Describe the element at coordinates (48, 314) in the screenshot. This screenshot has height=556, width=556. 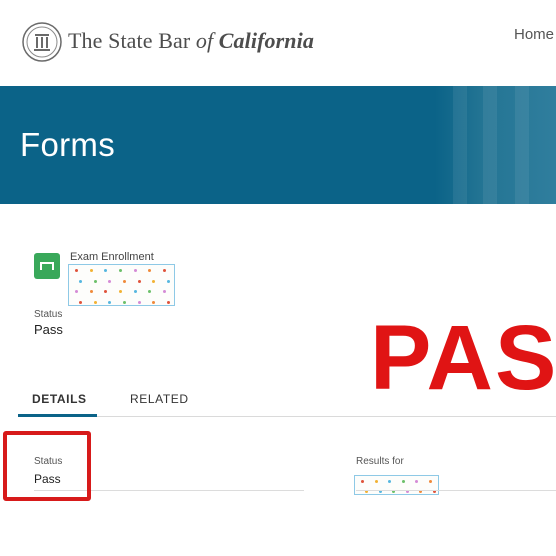
I see `header-status-label: Status` at that location.